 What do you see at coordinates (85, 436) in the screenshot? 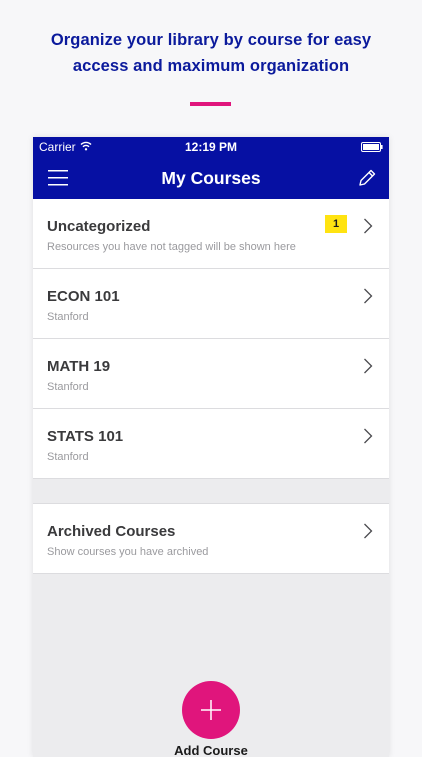
I see `course-title: STATS 101` at bounding box center [85, 436].